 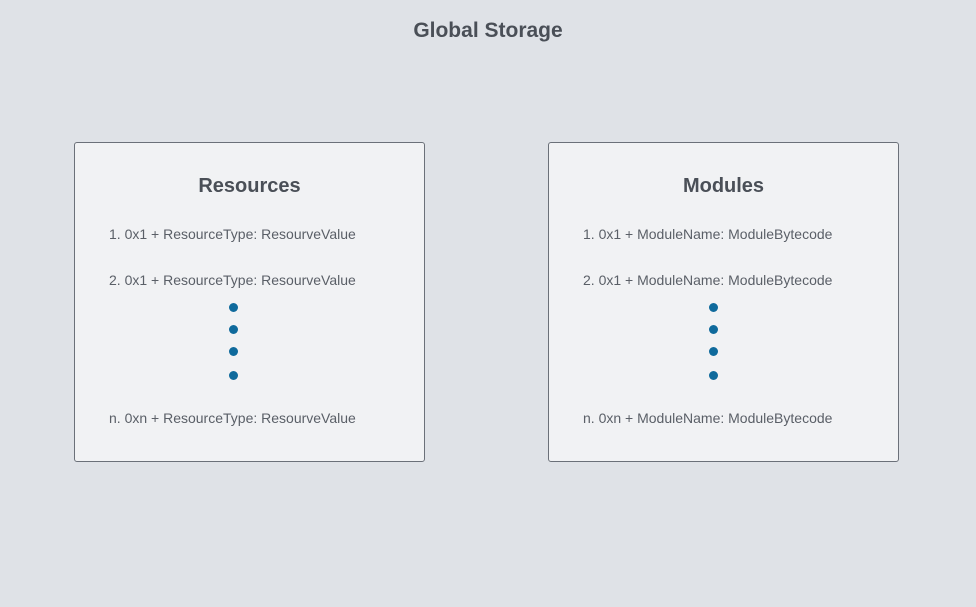 What do you see at coordinates (708, 418) in the screenshot?
I see `modules-entry-n: n. 0xn + ModuleName: ModuleBytecode` at bounding box center [708, 418].